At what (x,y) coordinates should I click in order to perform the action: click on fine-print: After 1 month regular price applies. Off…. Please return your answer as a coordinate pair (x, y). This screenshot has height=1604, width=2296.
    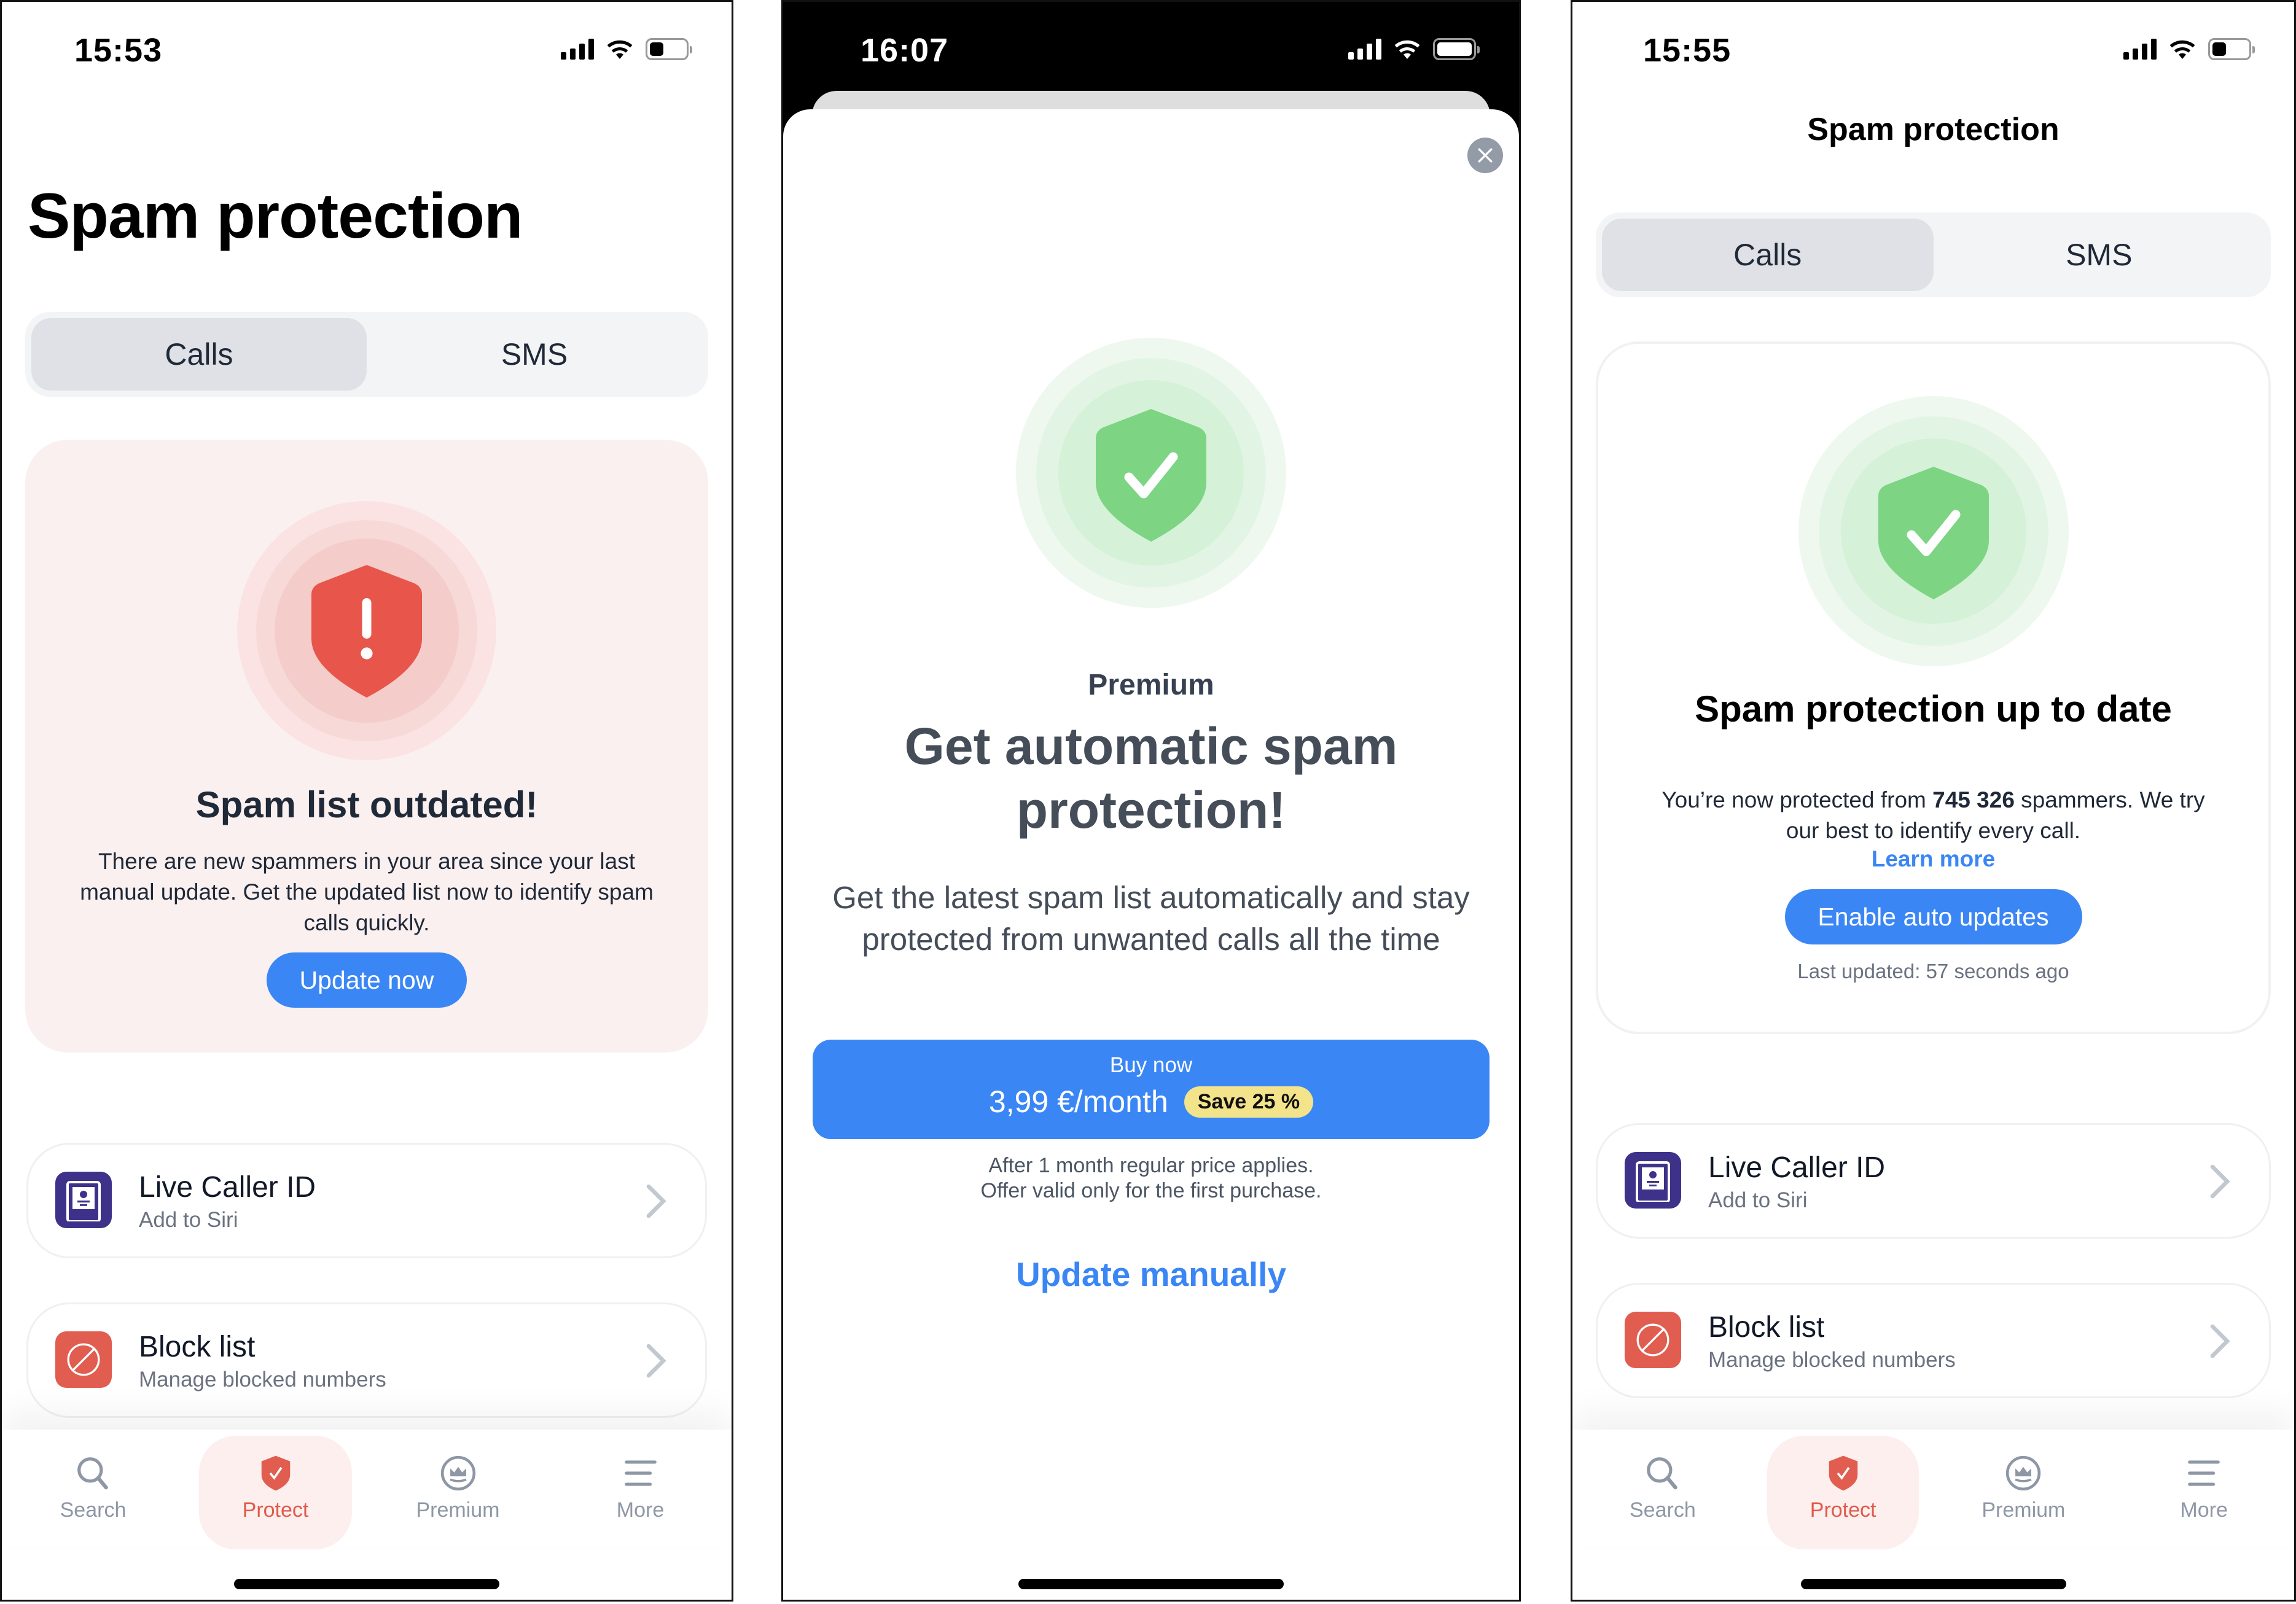
    Looking at the image, I should click on (1151, 1178).